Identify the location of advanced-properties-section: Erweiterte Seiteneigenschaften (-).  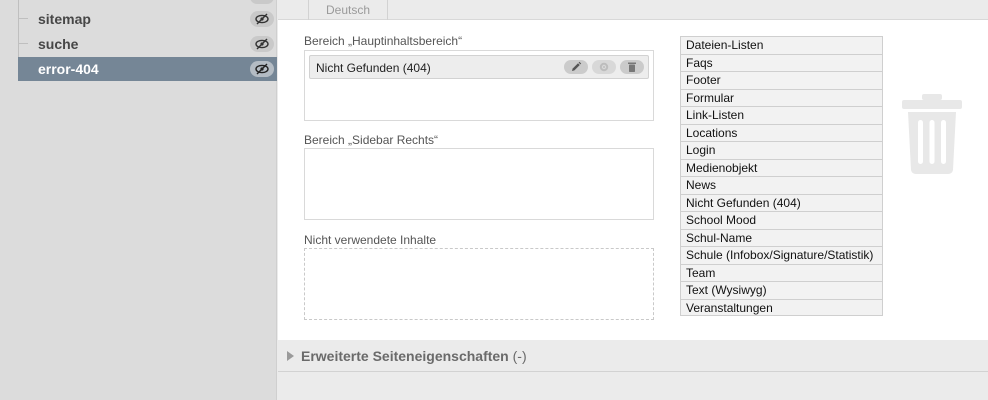
(633, 356).